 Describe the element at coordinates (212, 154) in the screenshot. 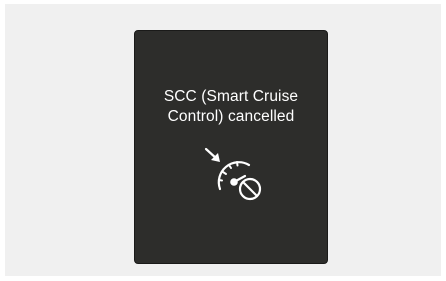

I see `pointer-arrow-icon` at that location.